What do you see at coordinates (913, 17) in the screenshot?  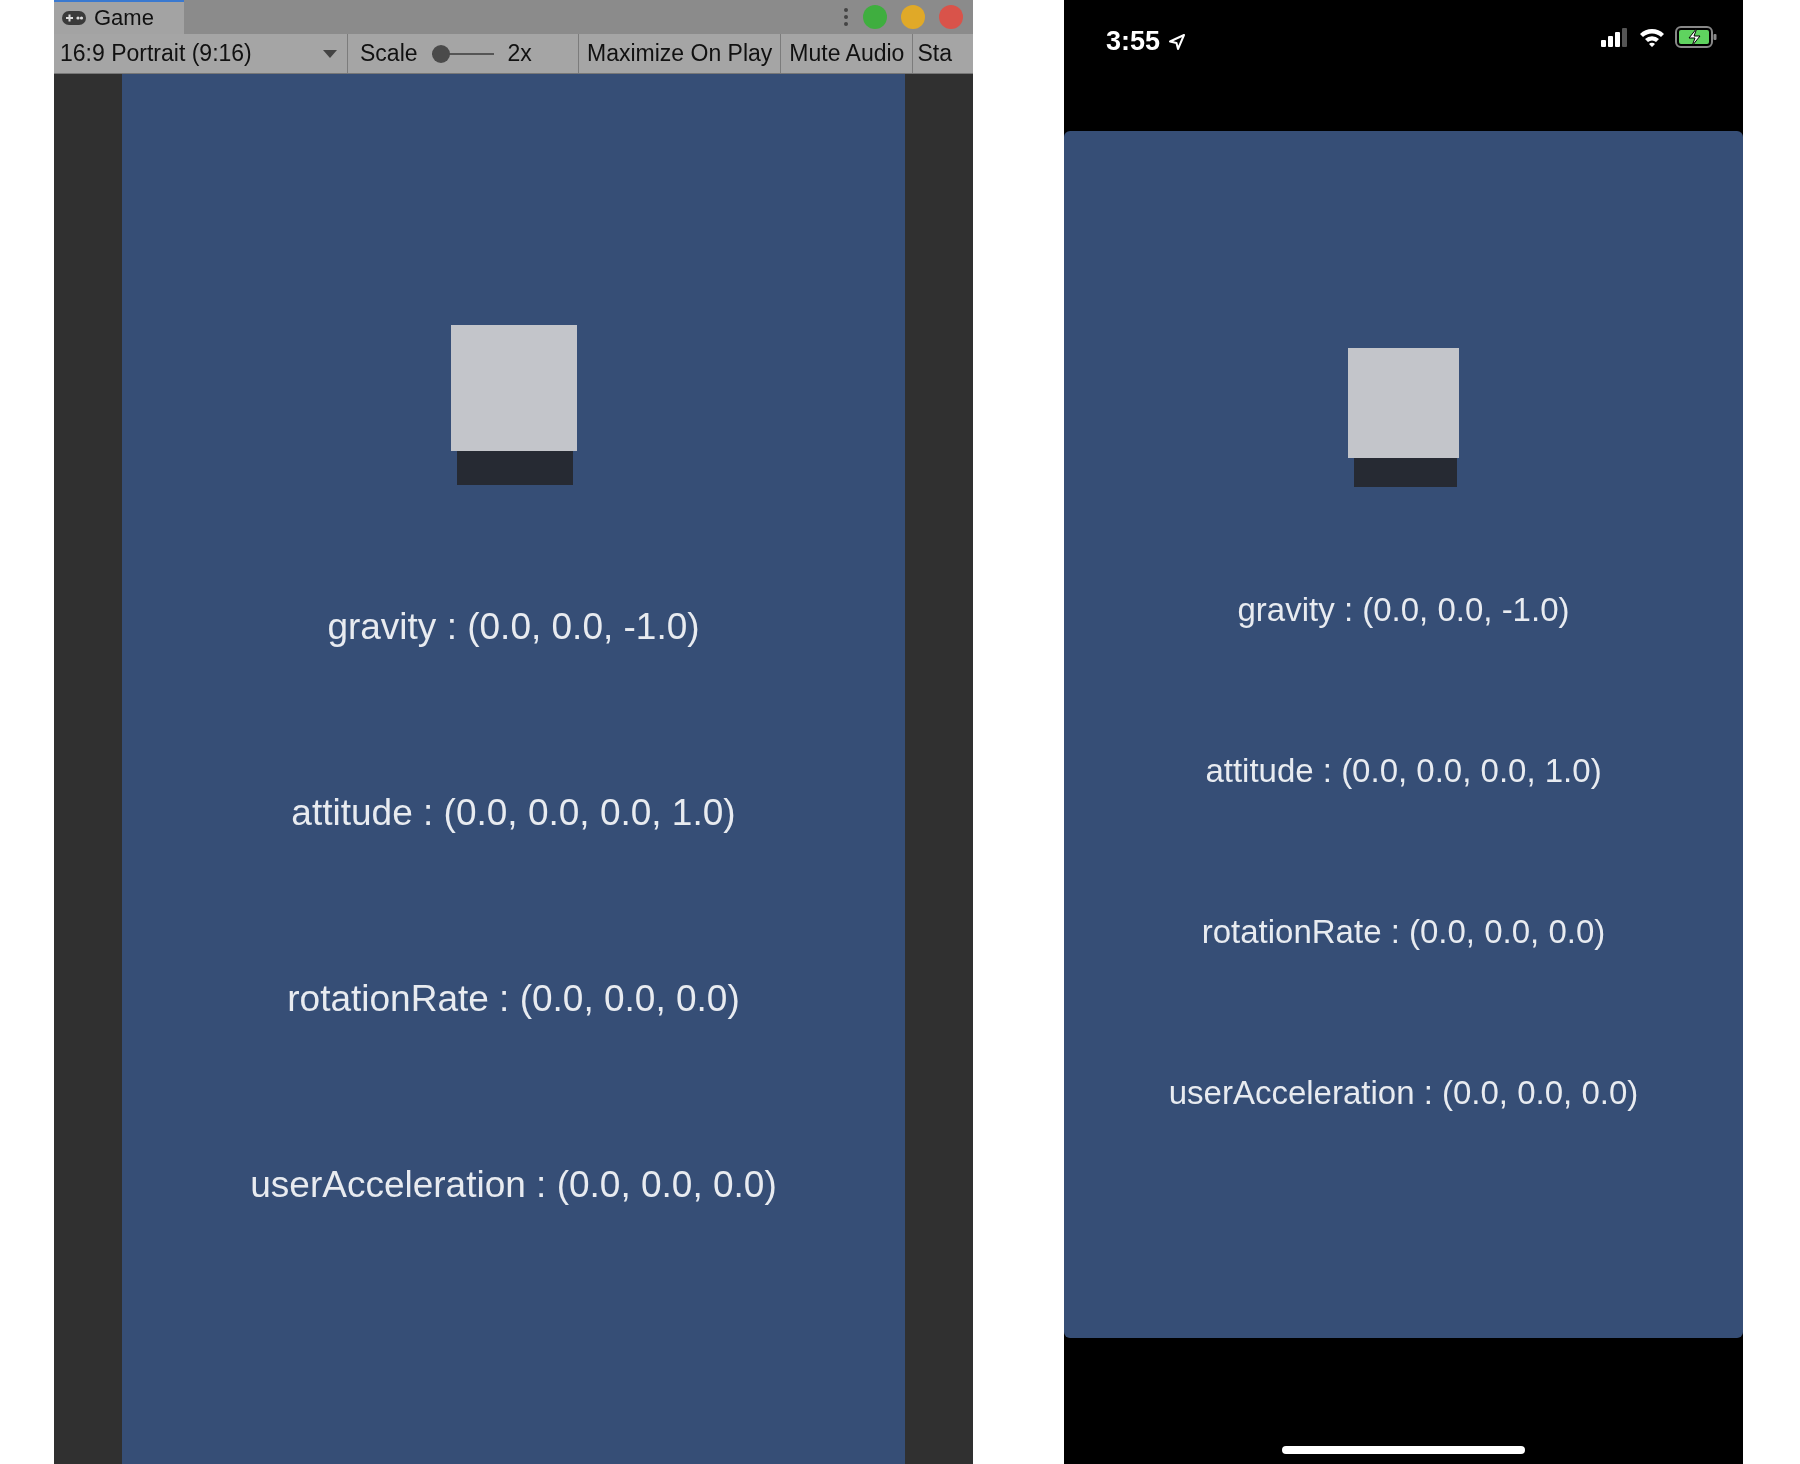 I see `minimize-window-button` at bounding box center [913, 17].